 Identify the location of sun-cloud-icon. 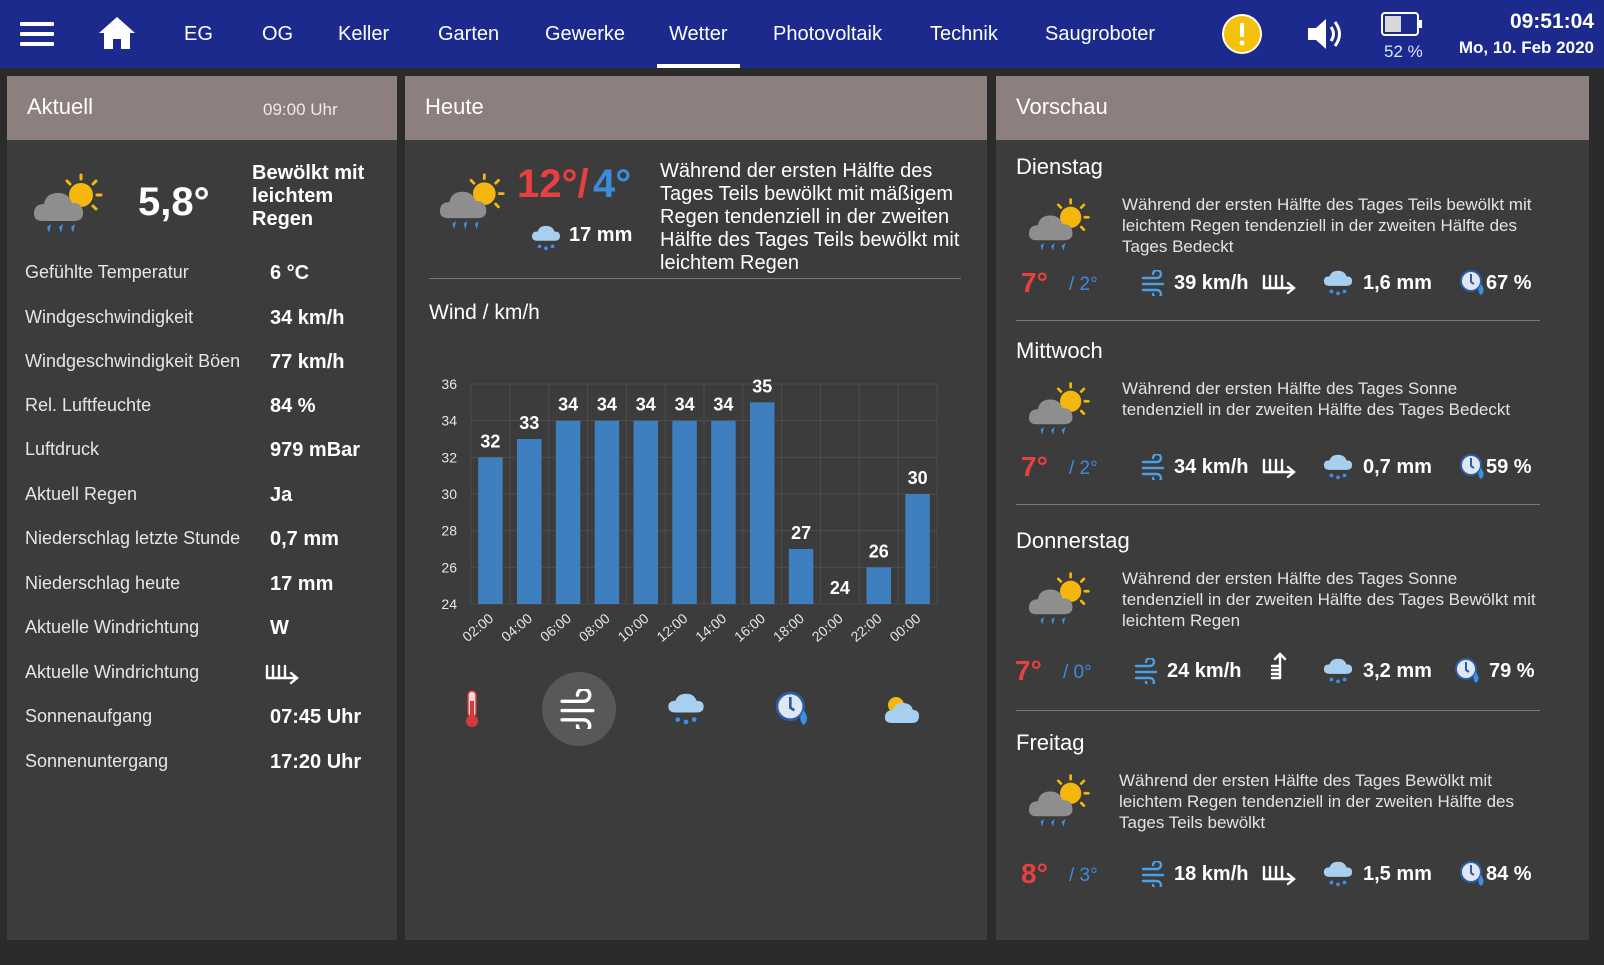
(901, 710).